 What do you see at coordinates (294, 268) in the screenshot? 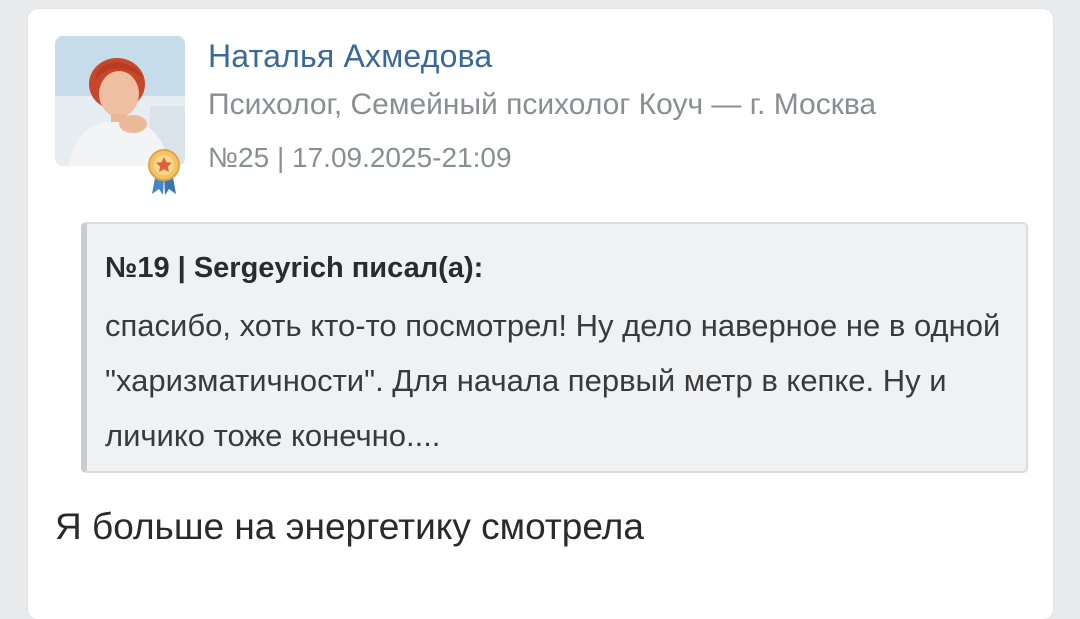
I see `quote-header: №19 | Sergeyrich писал(а):` at bounding box center [294, 268].